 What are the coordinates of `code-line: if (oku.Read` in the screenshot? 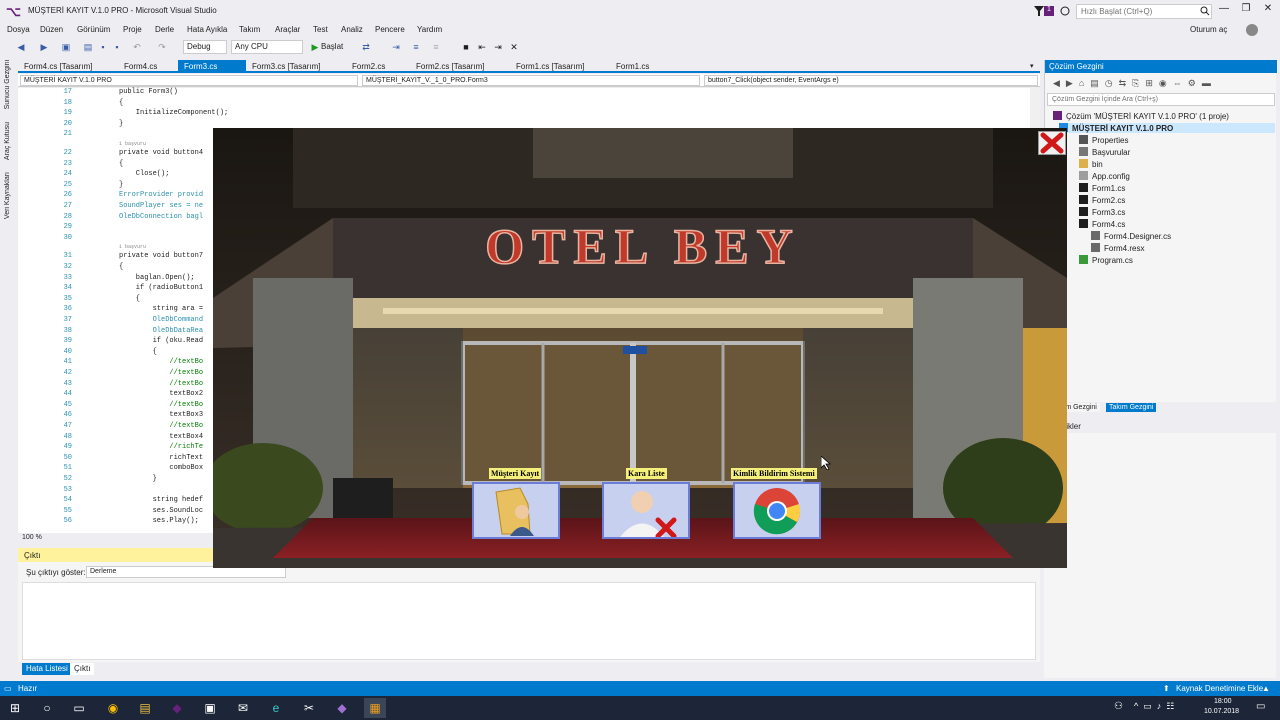 It's located at (161, 341).